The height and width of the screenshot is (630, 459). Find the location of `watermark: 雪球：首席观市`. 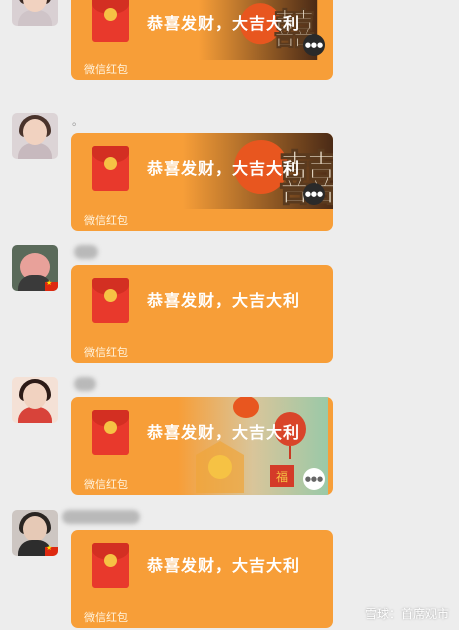

watermark: 雪球：首席观市 is located at coordinates (406, 614).